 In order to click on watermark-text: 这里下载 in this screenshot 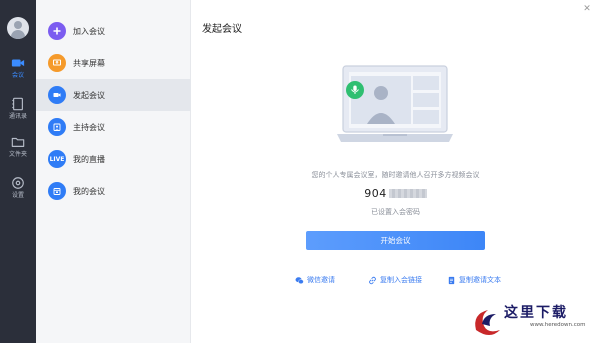, I will do `click(536, 313)`.